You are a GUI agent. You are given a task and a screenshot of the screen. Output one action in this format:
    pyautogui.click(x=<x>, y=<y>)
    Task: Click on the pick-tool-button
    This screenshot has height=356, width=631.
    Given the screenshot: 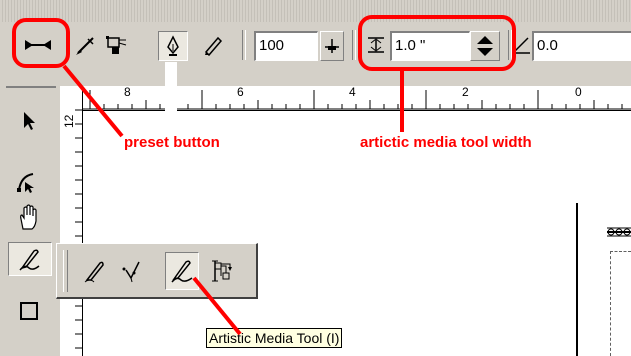 What is the action you would take?
    pyautogui.click(x=29, y=121)
    